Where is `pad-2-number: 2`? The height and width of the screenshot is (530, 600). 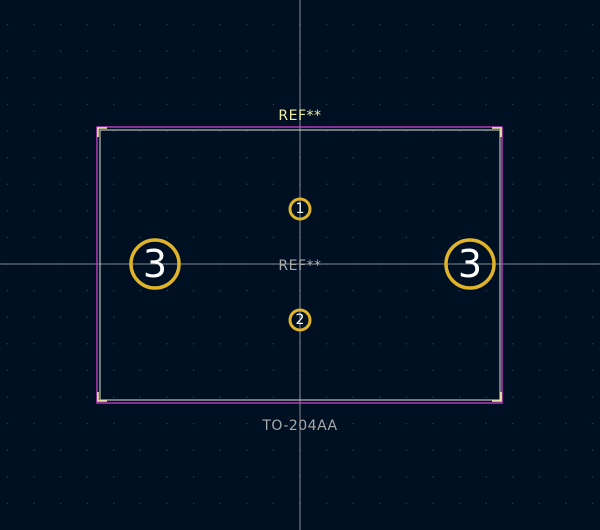 pad-2-number: 2 is located at coordinates (300, 320).